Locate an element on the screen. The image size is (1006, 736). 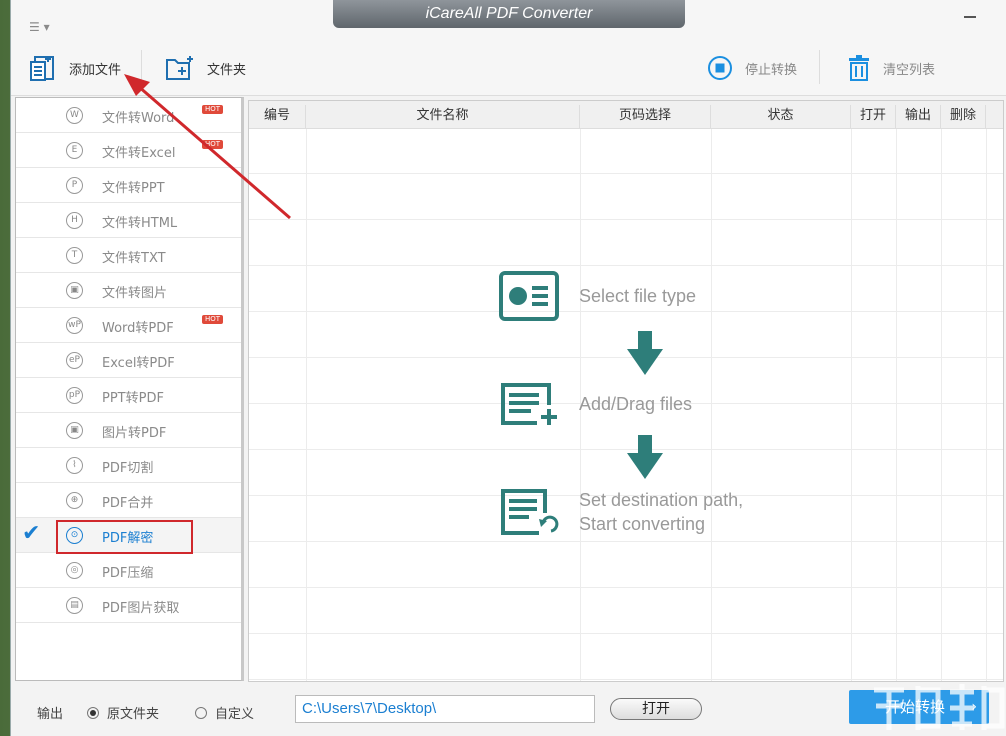
clear-list-button: 清空列表 is located at coordinates (891, 68).